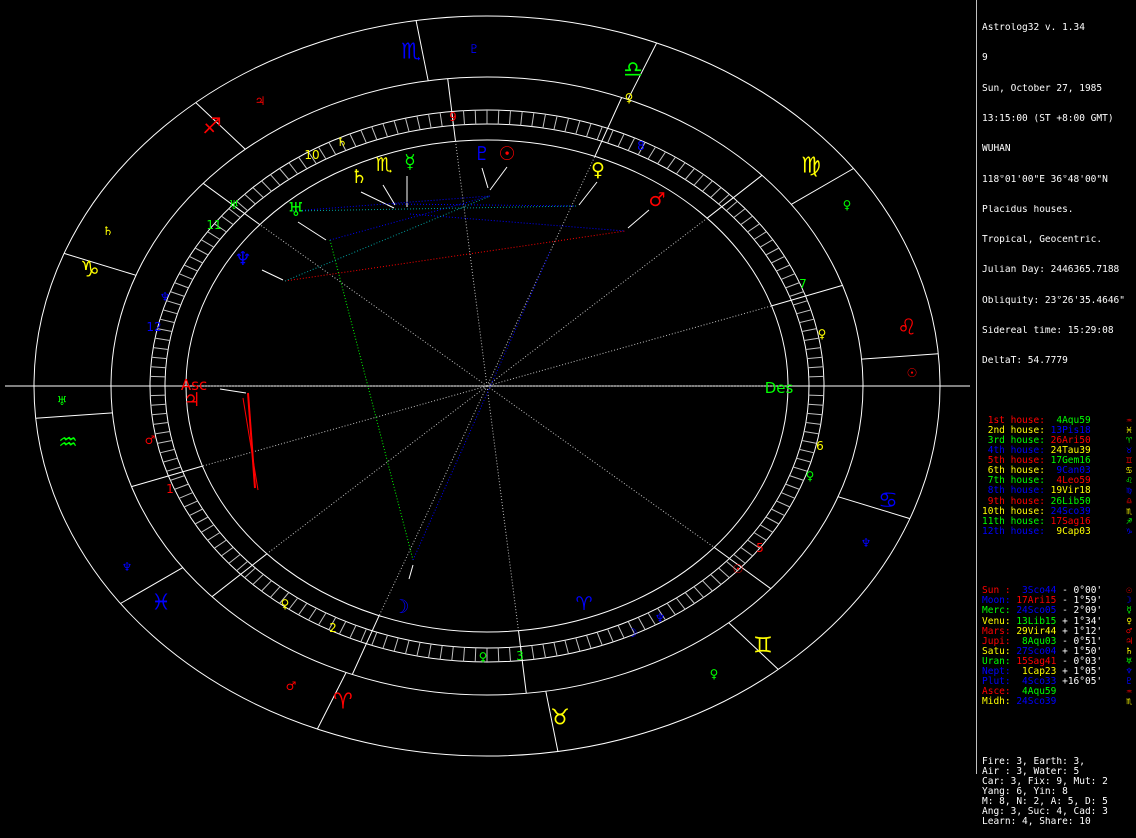 The width and height of the screenshot is (1136, 838). Describe the element at coordinates (260, 101) in the screenshot. I see `zodiac-sign-icon: ♃` at that location.